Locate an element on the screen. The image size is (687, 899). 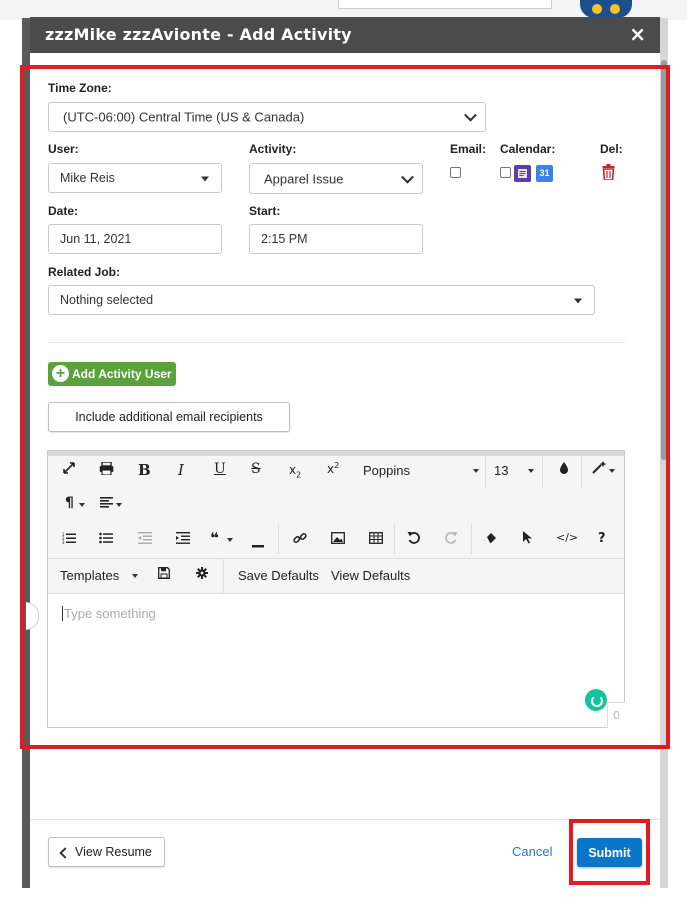
code-view-icon: </> is located at coordinates (567, 537).